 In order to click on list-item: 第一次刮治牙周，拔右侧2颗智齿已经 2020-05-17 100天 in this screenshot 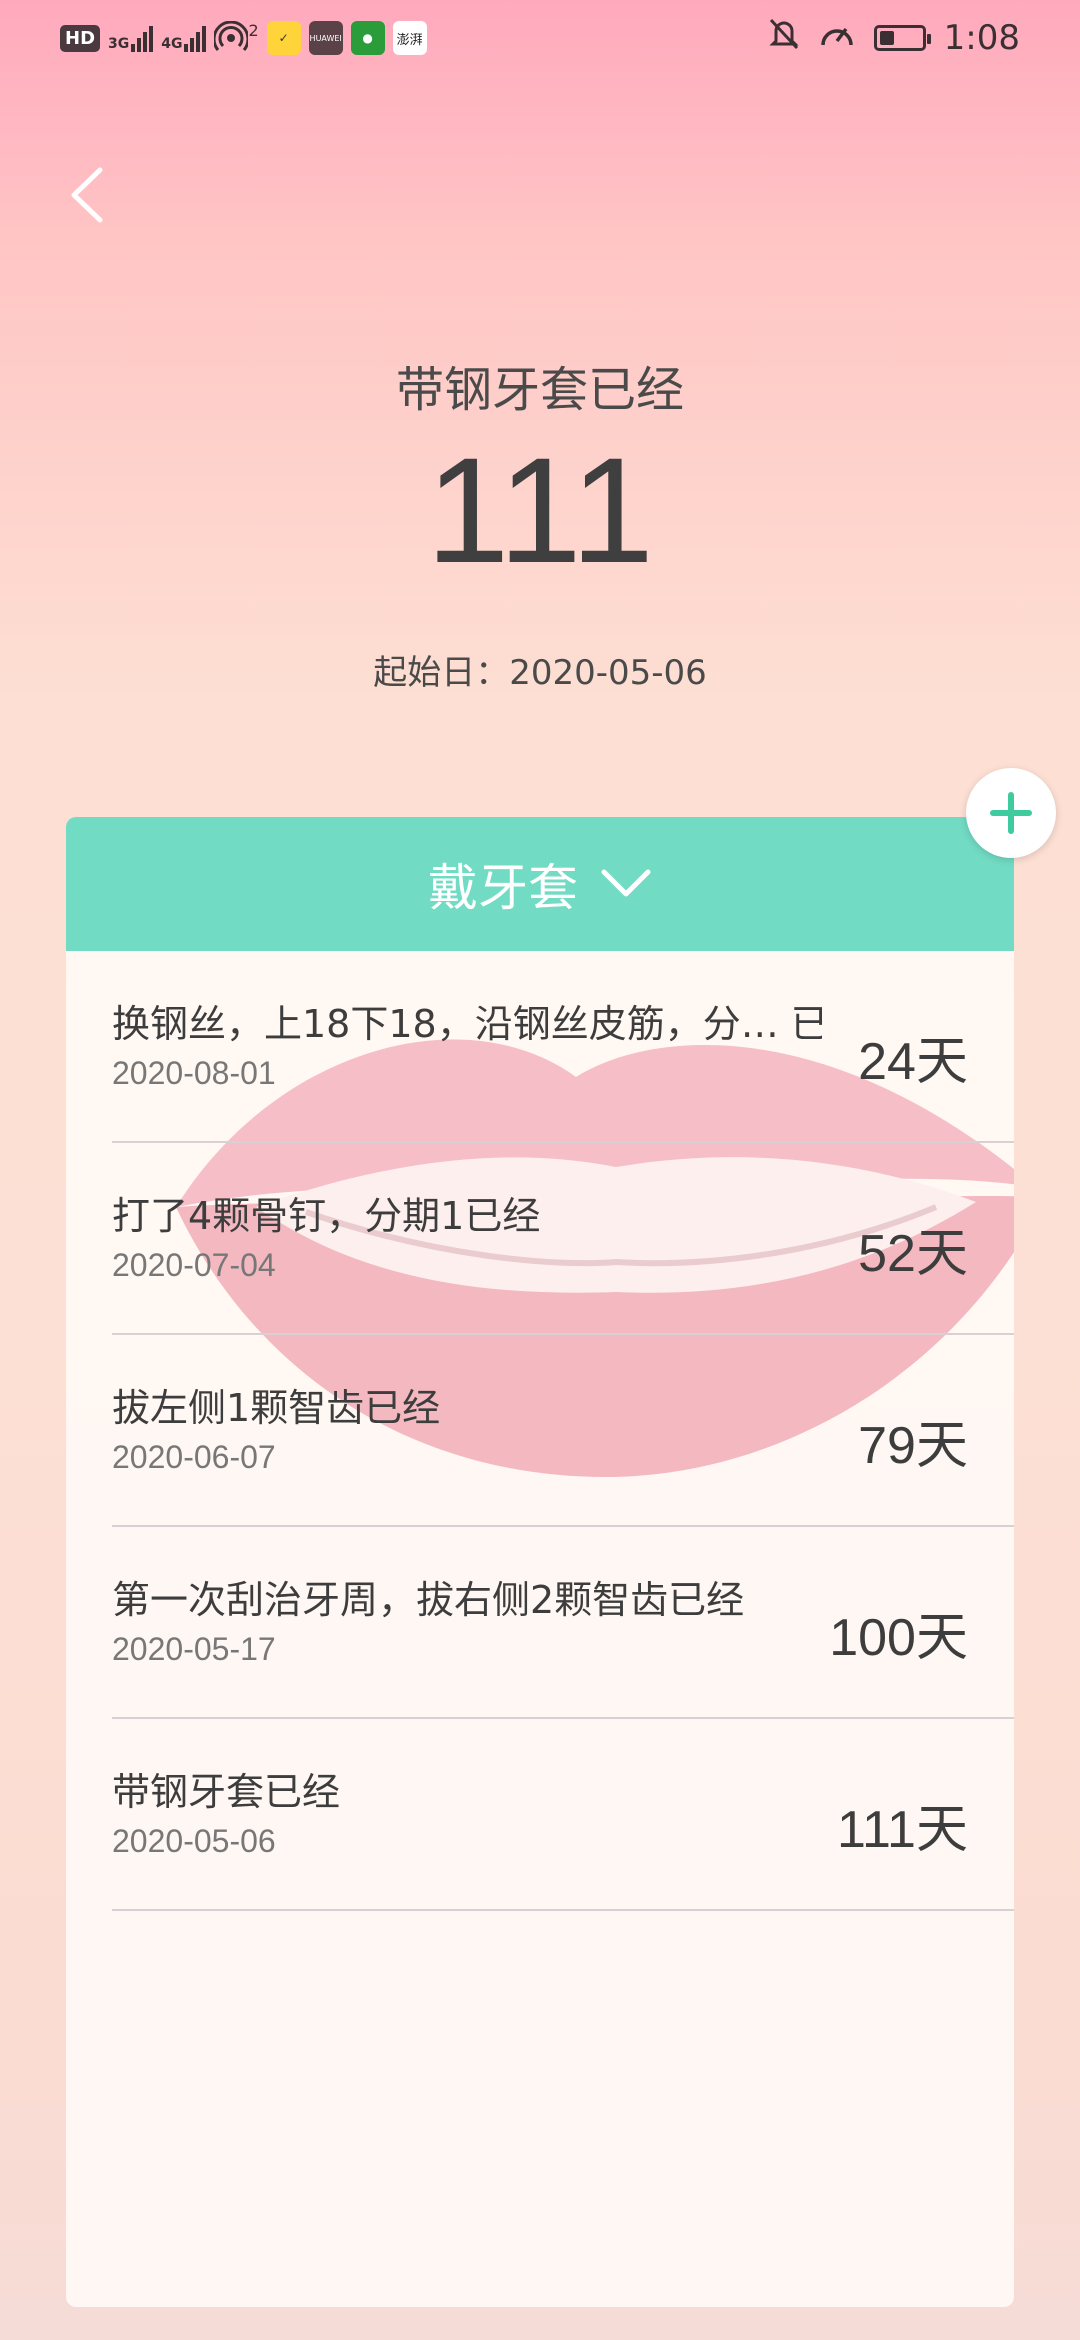, I will do `click(563, 1623)`.